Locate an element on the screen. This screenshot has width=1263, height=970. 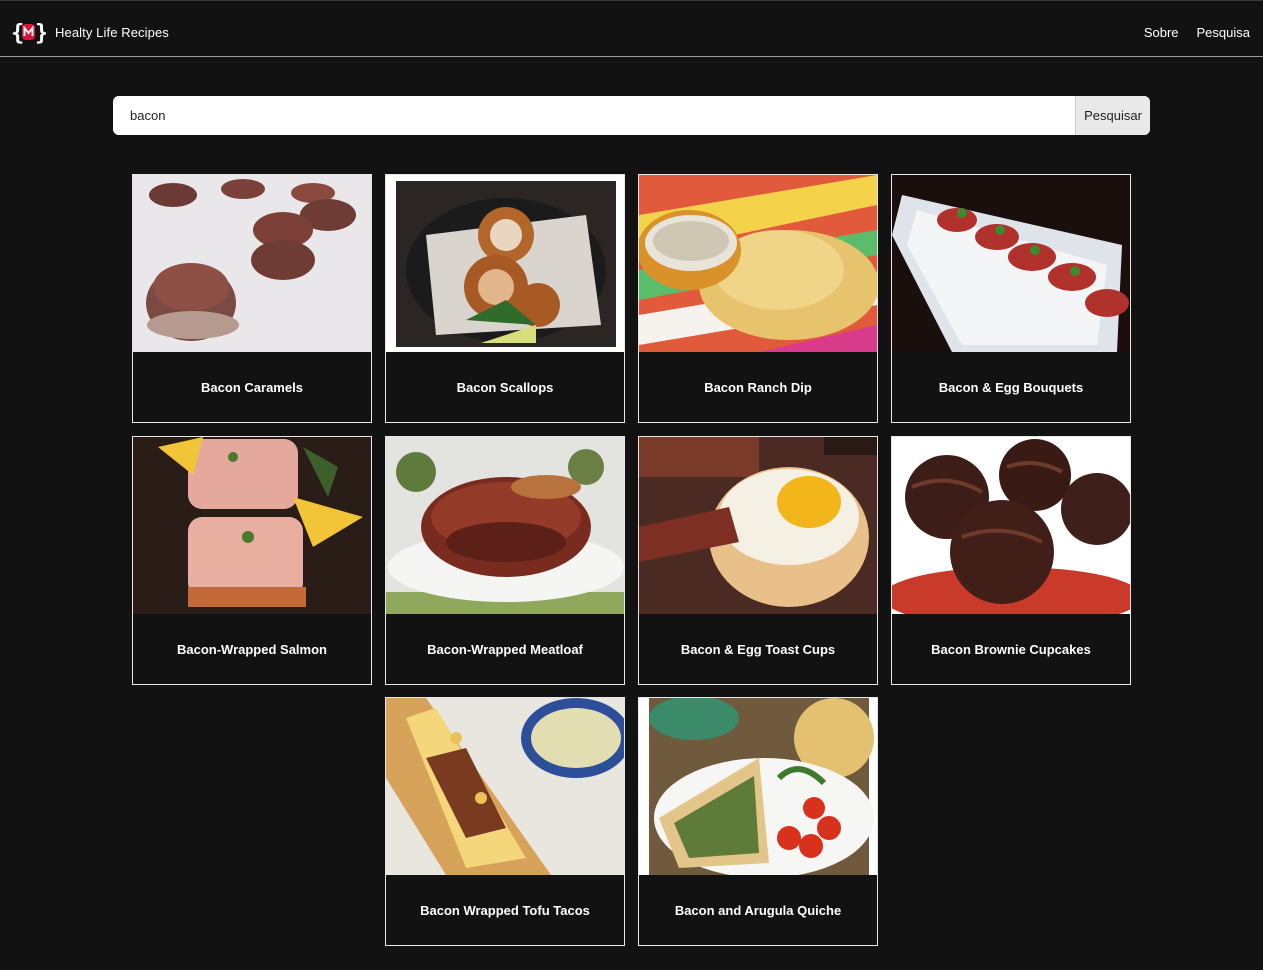
recipe-card: Bacon Wrapped Tofu Tacos is located at coordinates (505, 821).